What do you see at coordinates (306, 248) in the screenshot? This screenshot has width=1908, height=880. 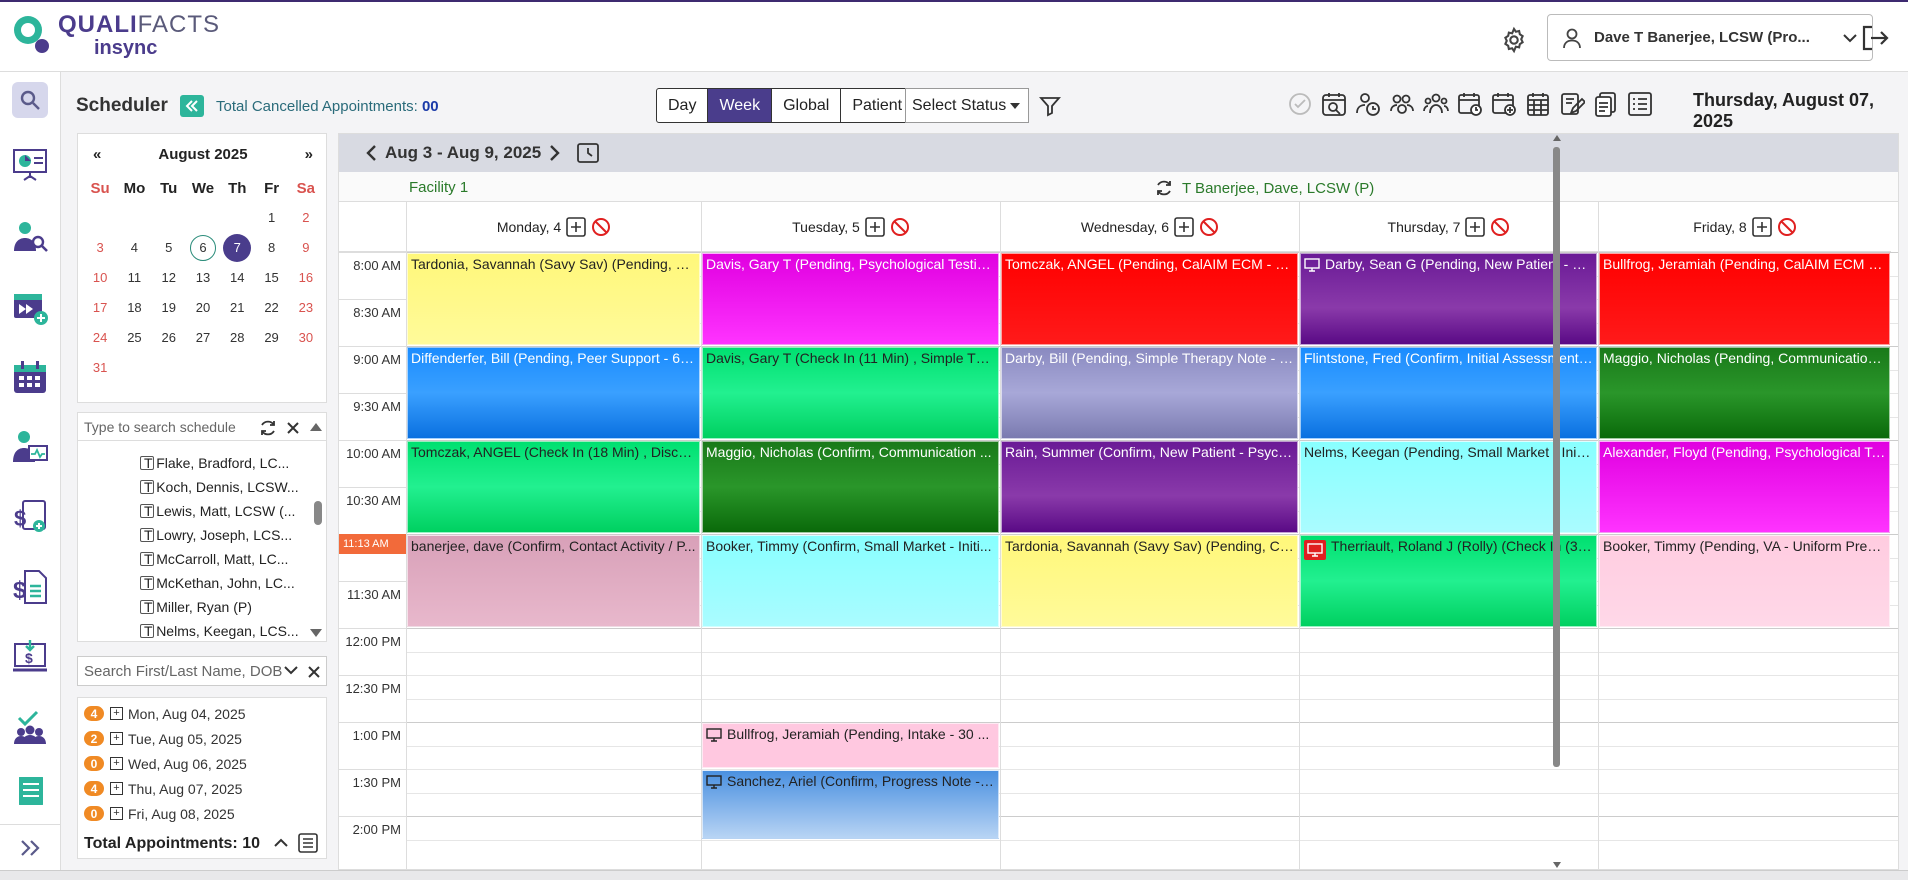 I see `calendar-day: 9` at bounding box center [306, 248].